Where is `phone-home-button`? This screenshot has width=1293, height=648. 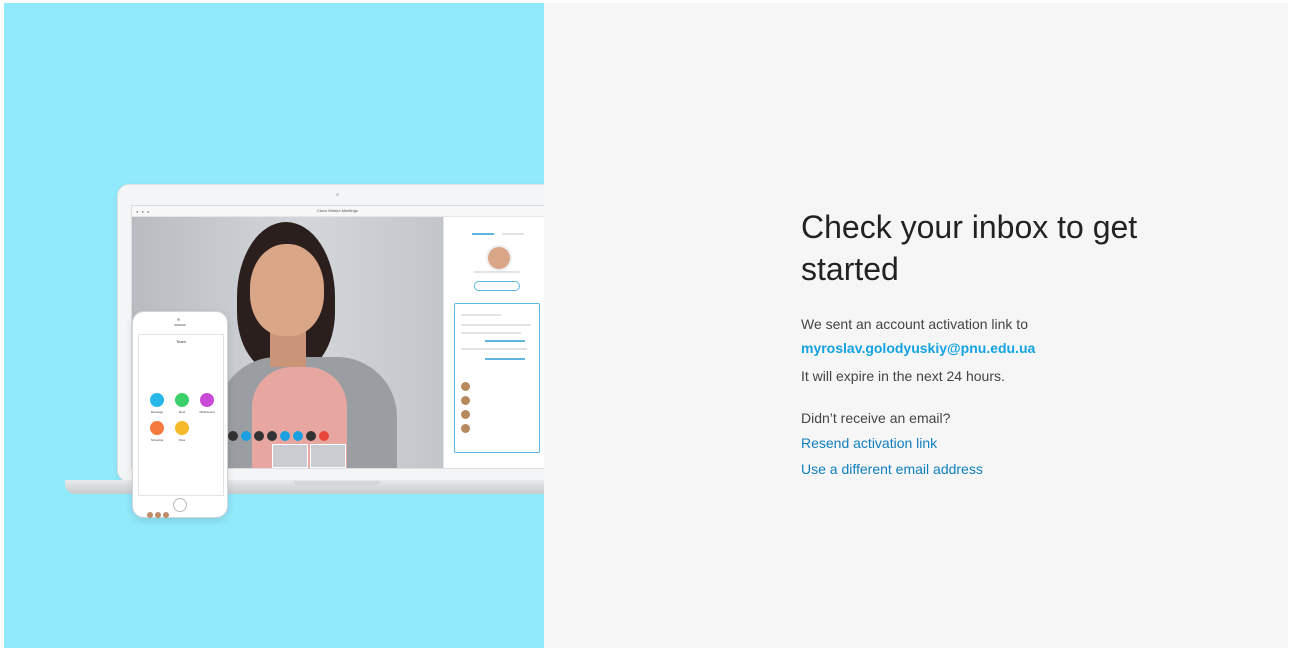 phone-home-button is located at coordinates (180, 505).